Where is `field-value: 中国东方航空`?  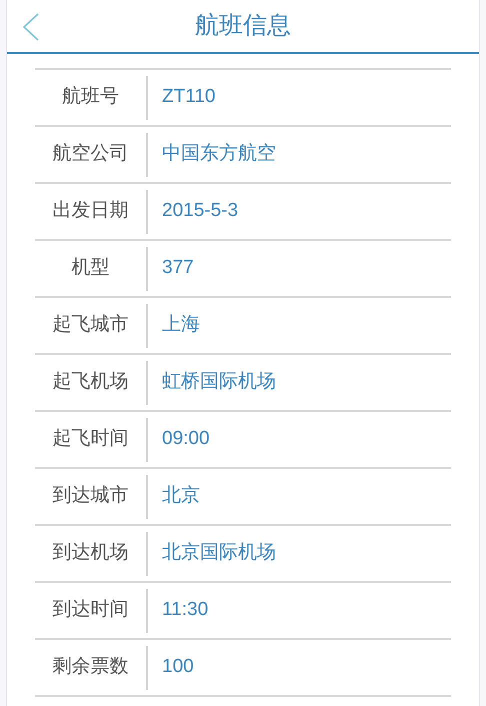
field-value: 中国东方航空 is located at coordinates (218, 154).